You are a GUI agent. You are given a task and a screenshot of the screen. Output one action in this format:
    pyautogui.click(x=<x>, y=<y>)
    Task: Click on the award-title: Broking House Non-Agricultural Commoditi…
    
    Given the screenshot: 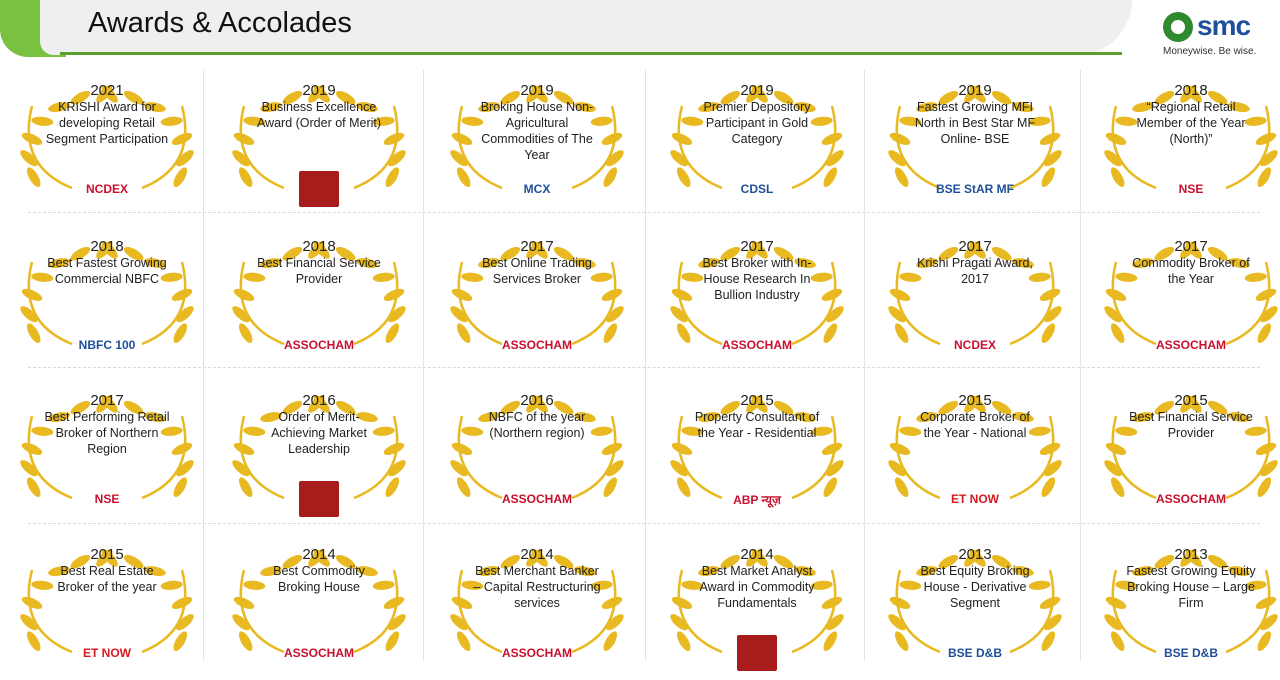 What is the action you would take?
    pyautogui.click(x=537, y=131)
    